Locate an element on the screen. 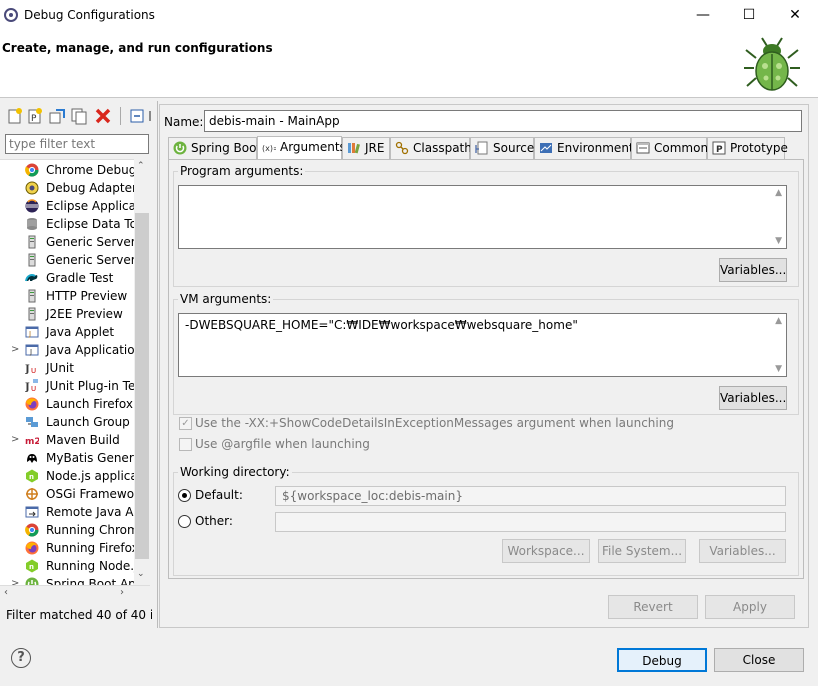 The width and height of the screenshot is (818, 686). export-configuration-icon is located at coordinates (57, 116).